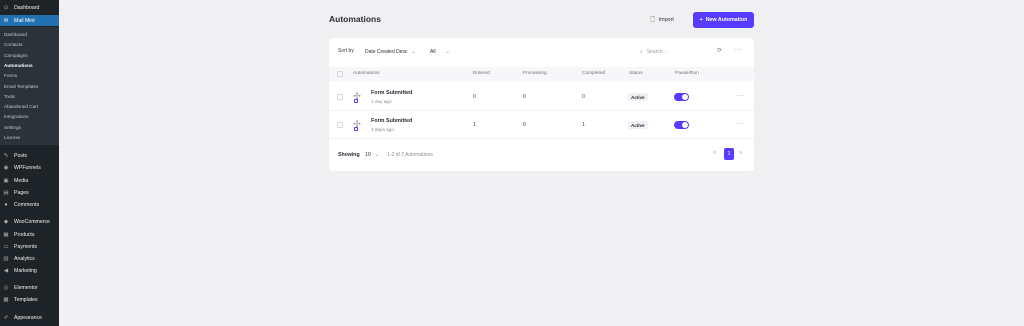 This screenshot has height=326, width=1024. I want to click on showing-label: Showing, so click(349, 155).